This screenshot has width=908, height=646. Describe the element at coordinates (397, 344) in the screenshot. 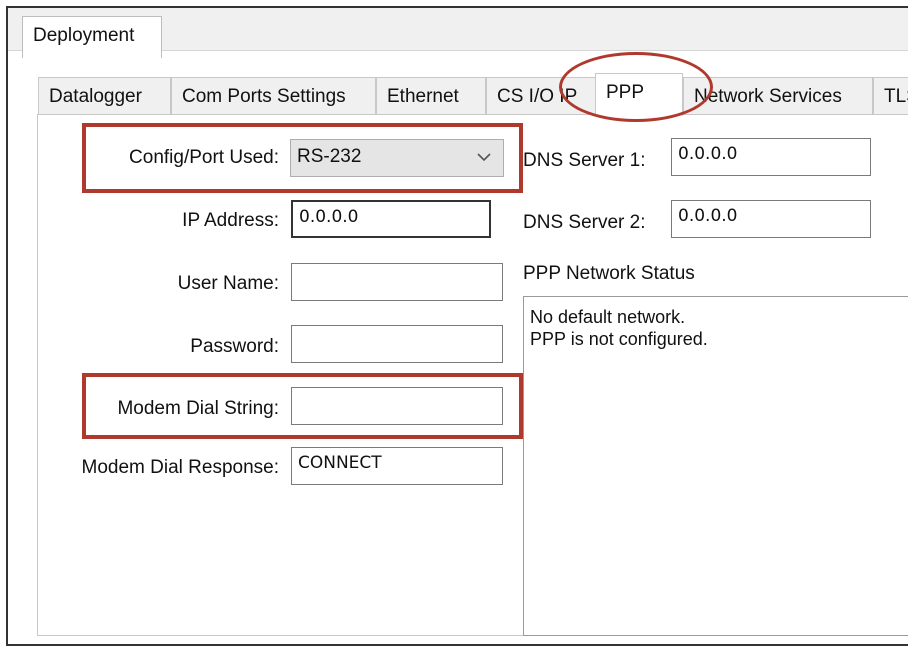

I see `password-field` at that location.